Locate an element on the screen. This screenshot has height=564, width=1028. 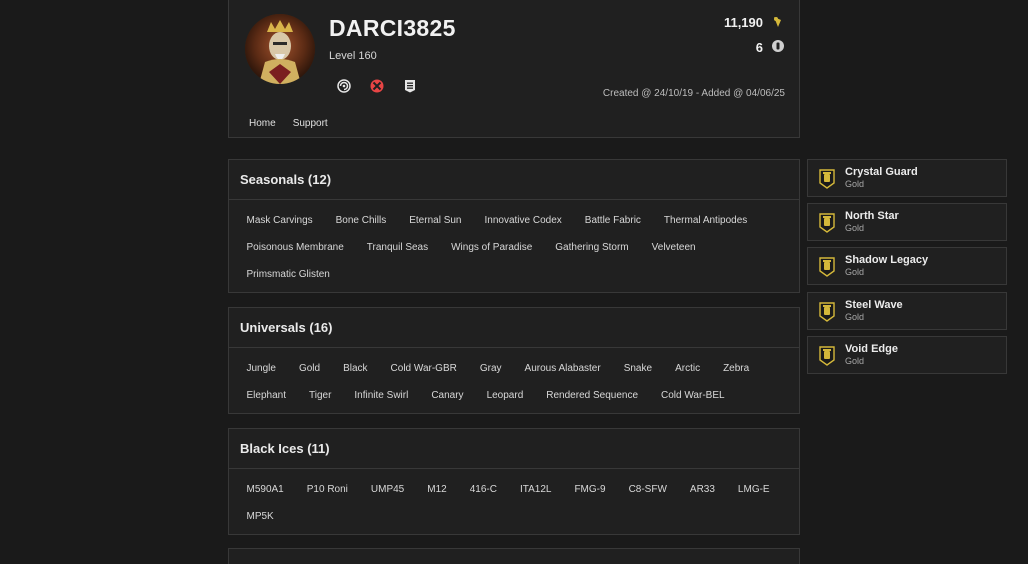
skin-item: AR33 is located at coordinates (702, 489).